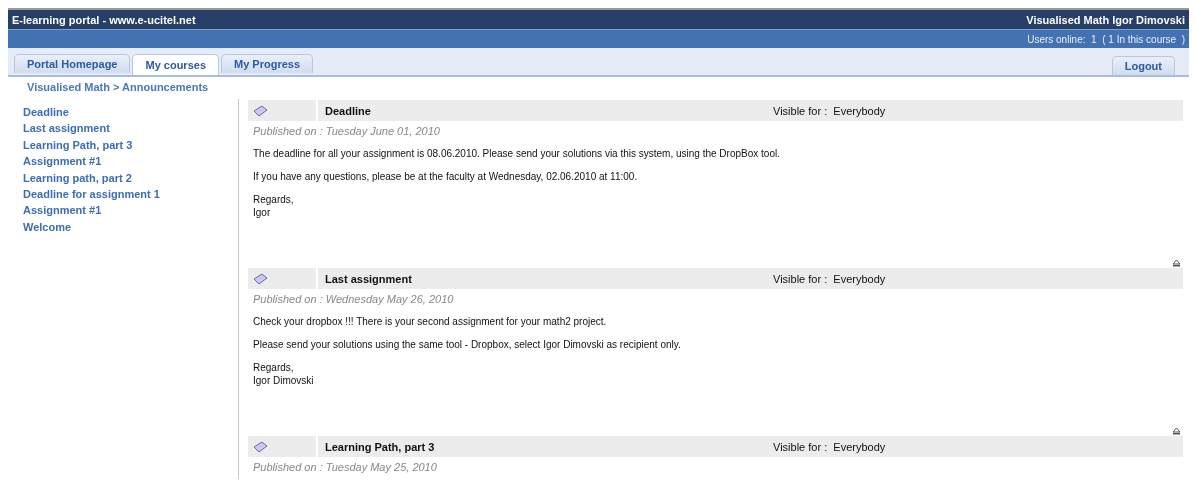 The image size is (1197, 486). What do you see at coordinates (368, 278) in the screenshot?
I see `announcement-title: Last assignment` at bounding box center [368, 278].